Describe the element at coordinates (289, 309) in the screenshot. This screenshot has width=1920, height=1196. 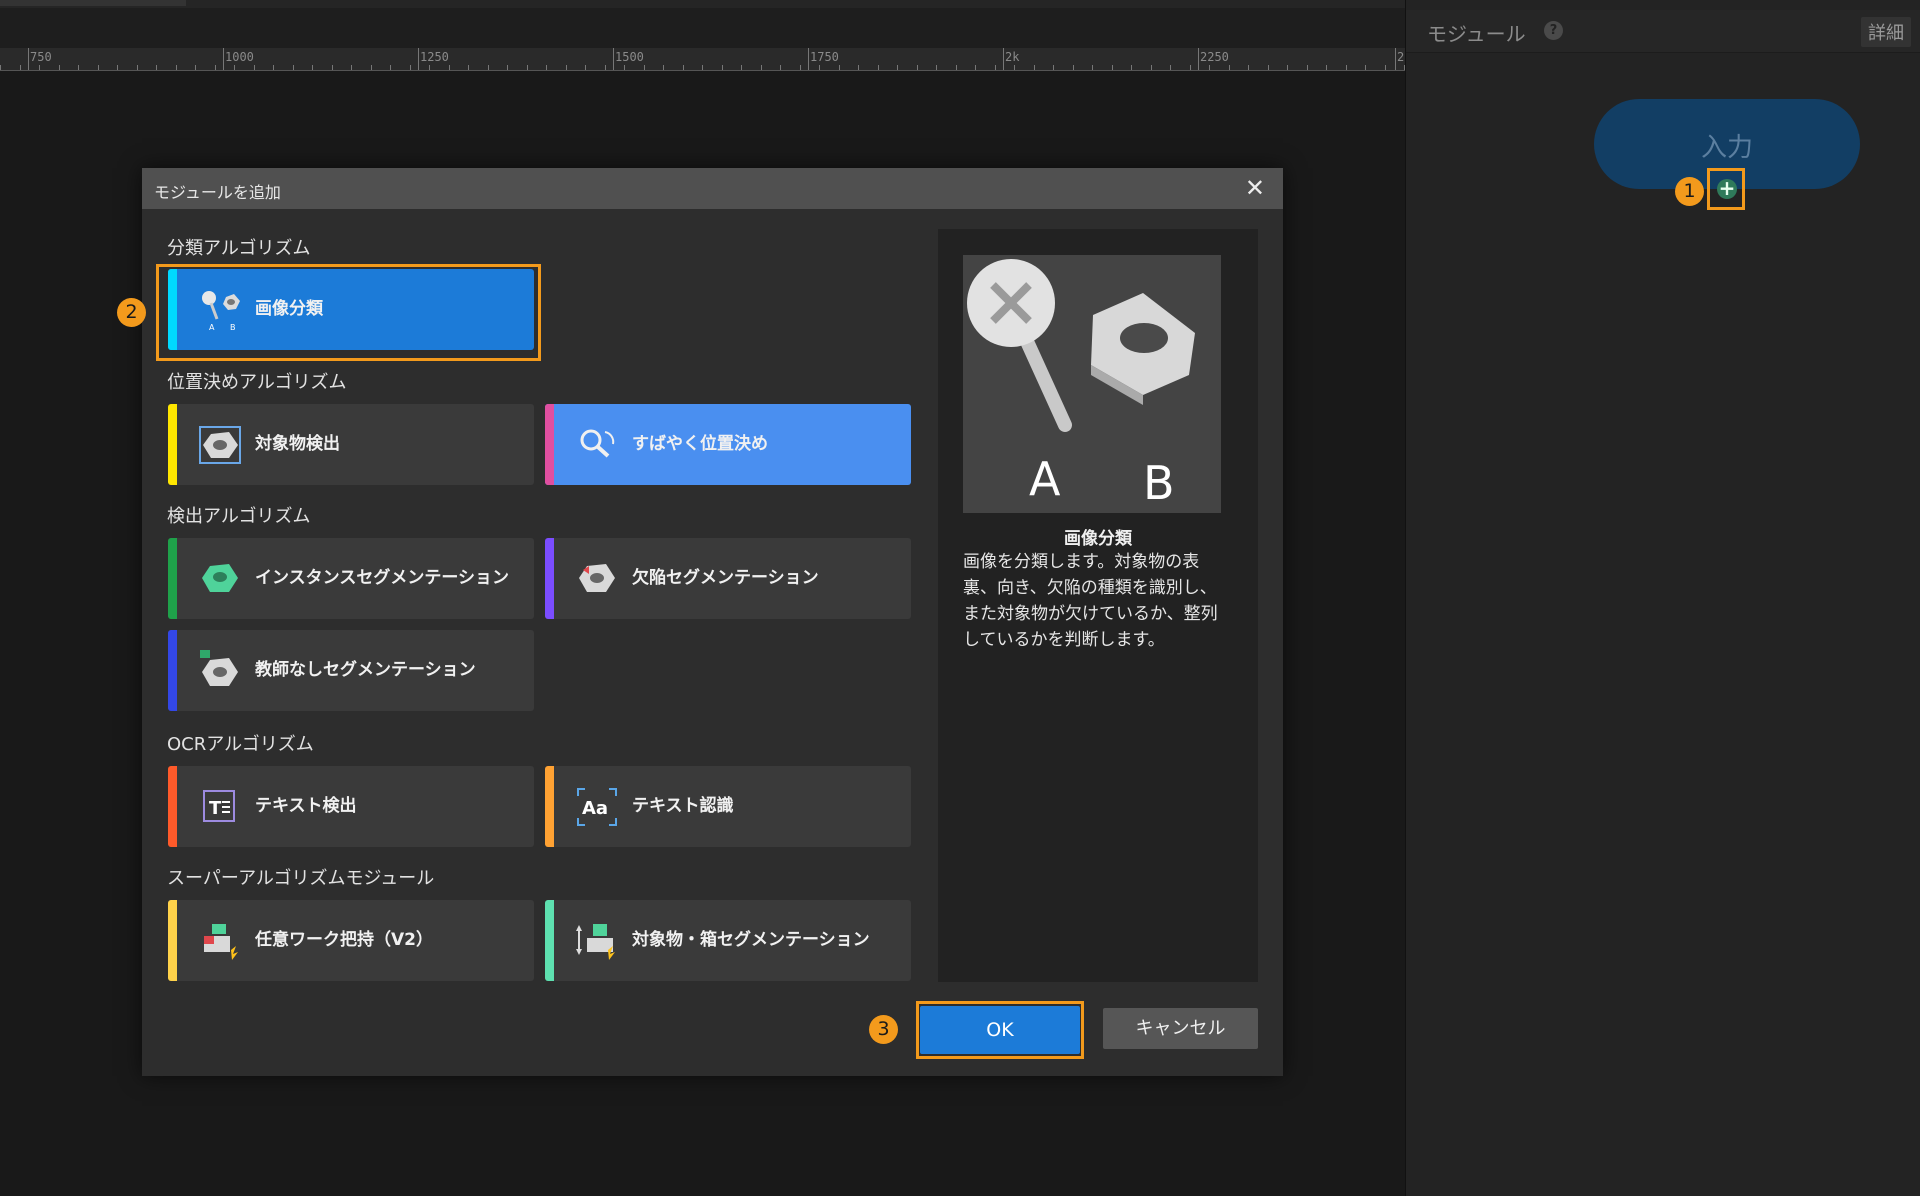
I see `tile-label: 画像分類` at that location.